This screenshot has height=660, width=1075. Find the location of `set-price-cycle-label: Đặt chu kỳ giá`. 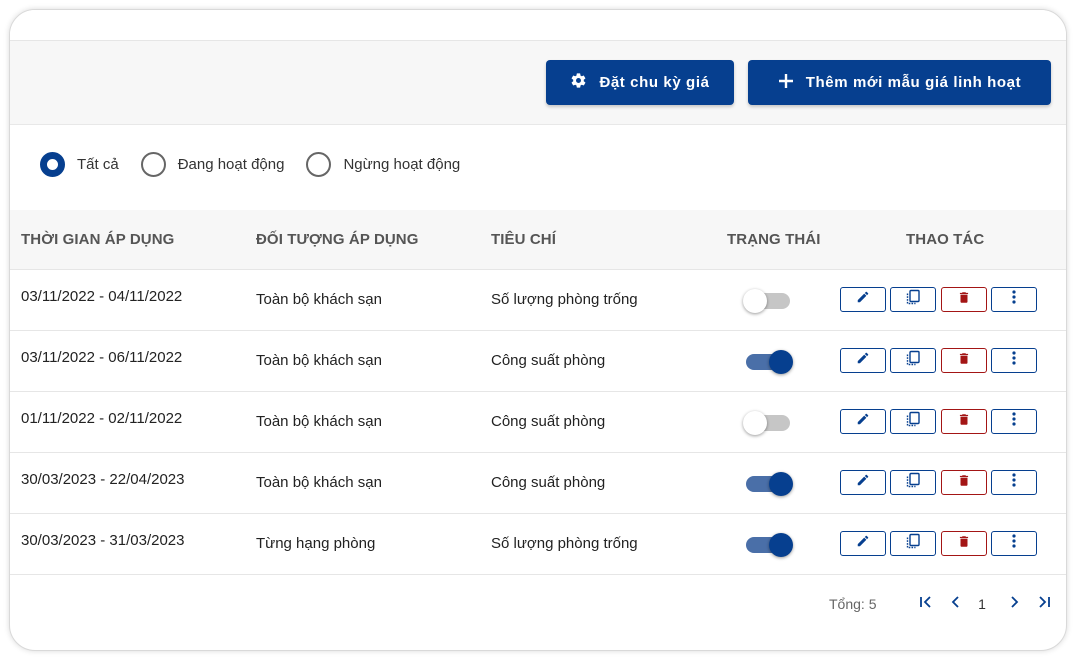

set-price-cycle-label: Đặt chu kỳ giá is located at coordinates (654, 82).